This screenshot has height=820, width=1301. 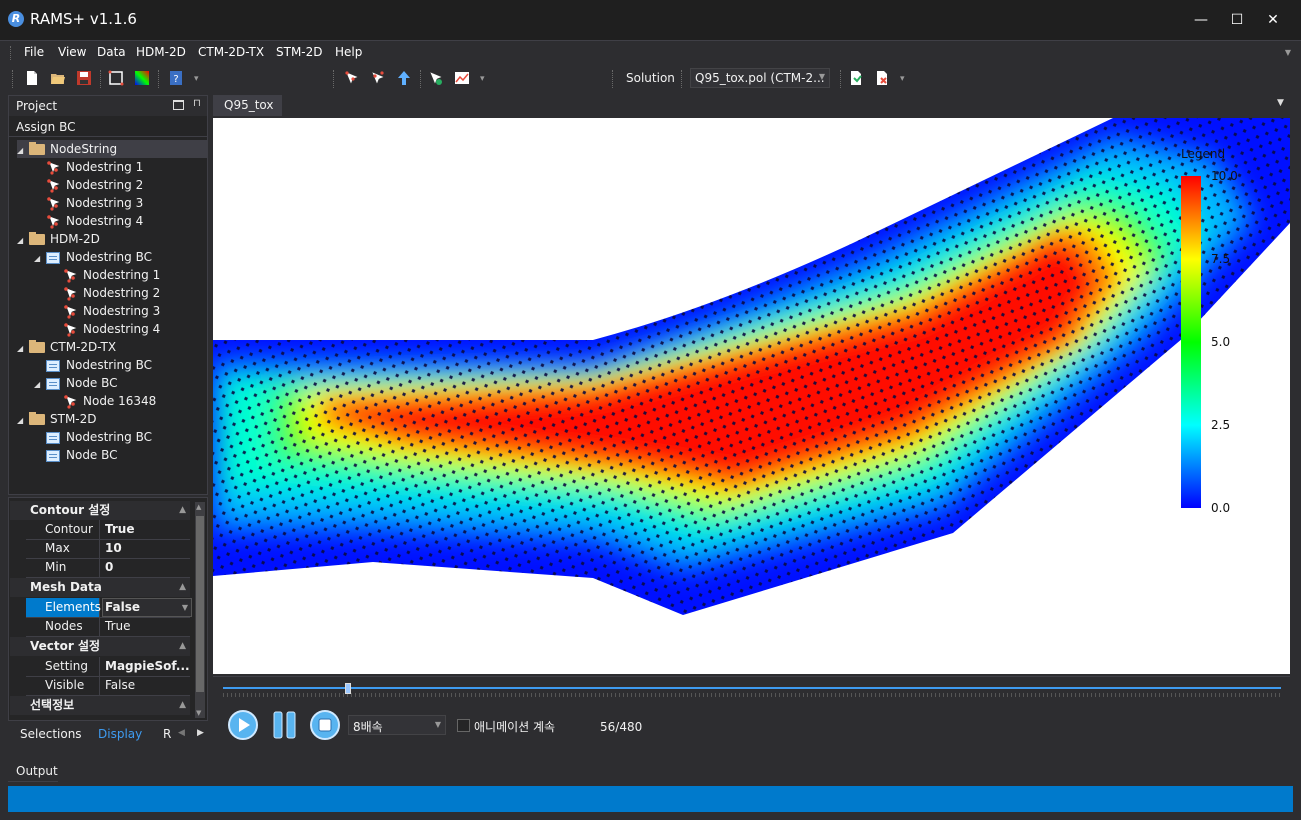 I want to click on node-select-icon, so click(x=436, y=78).